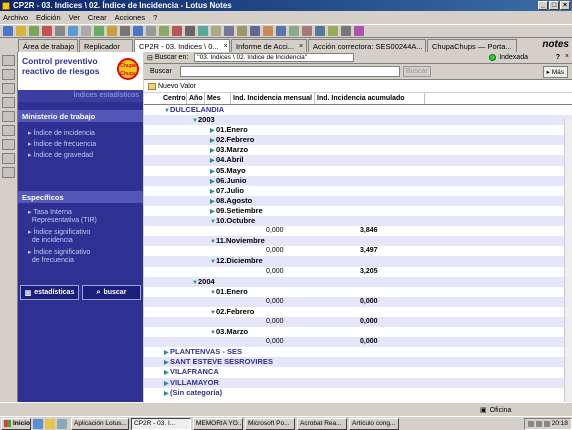 The height and width of the screenshot is (430, 572). What do you see at coordinates (358, 281) in the screenshot?
I see `table-row: ▼2004` at bounding box center [358, 281].